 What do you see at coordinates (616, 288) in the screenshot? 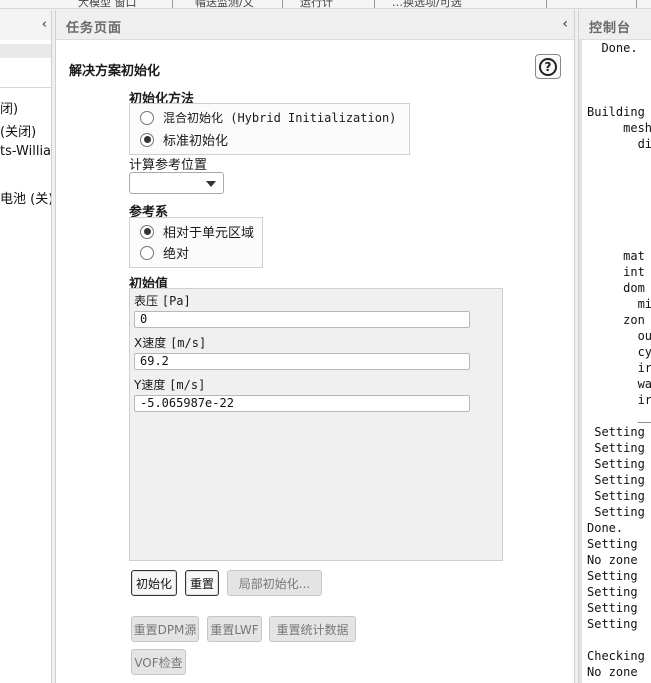
I see `console-line: dom` at bounding box center [616, 288].